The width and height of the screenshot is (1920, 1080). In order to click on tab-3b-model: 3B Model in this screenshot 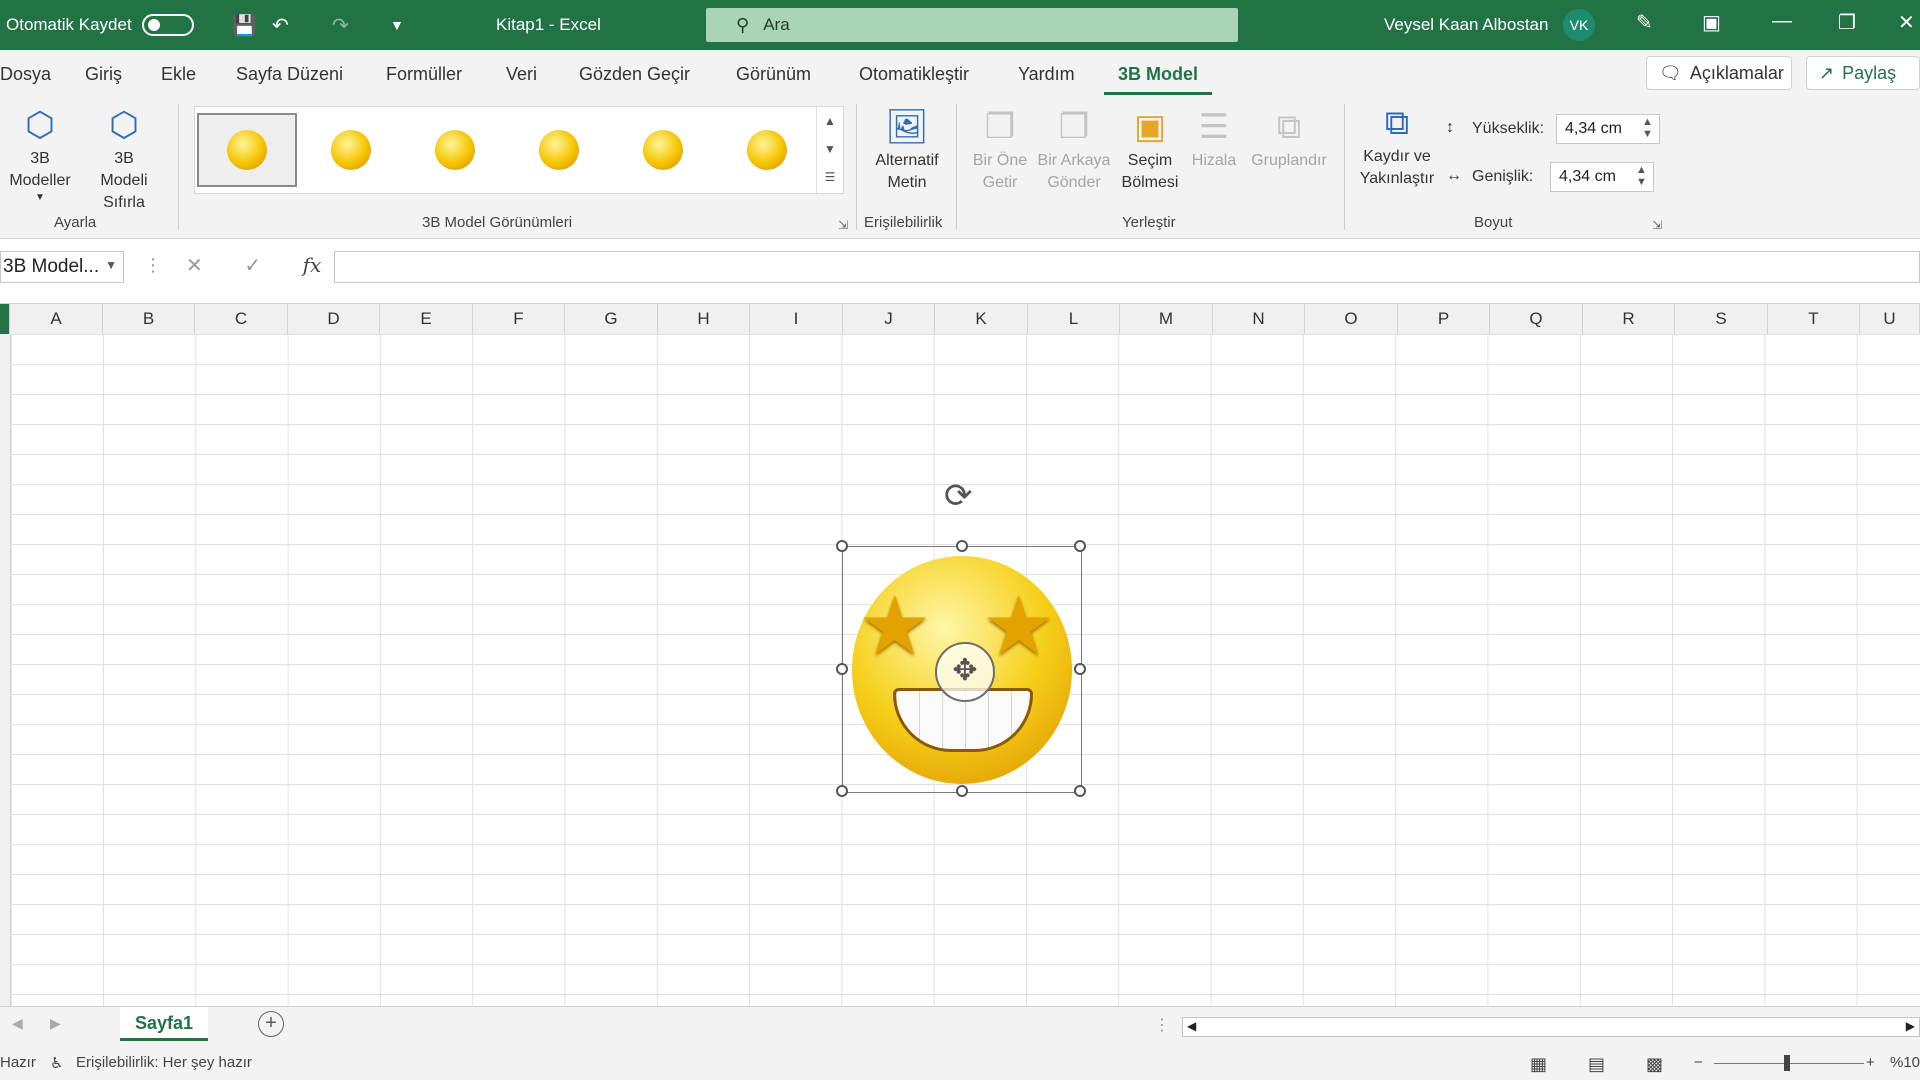, I will do `click(1158, 79)`.